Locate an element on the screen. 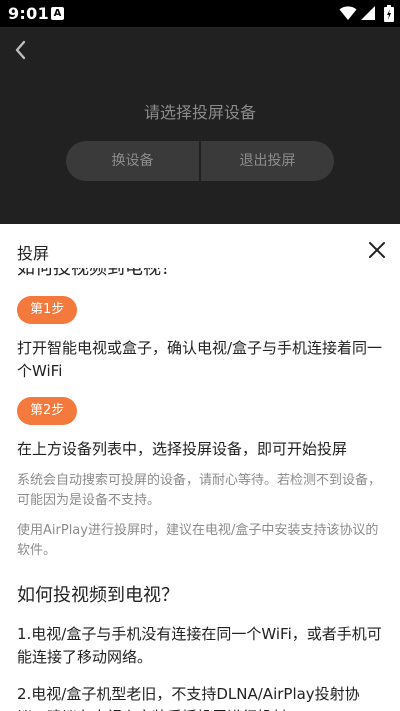  back-icon is located at coordinates (21, 50).